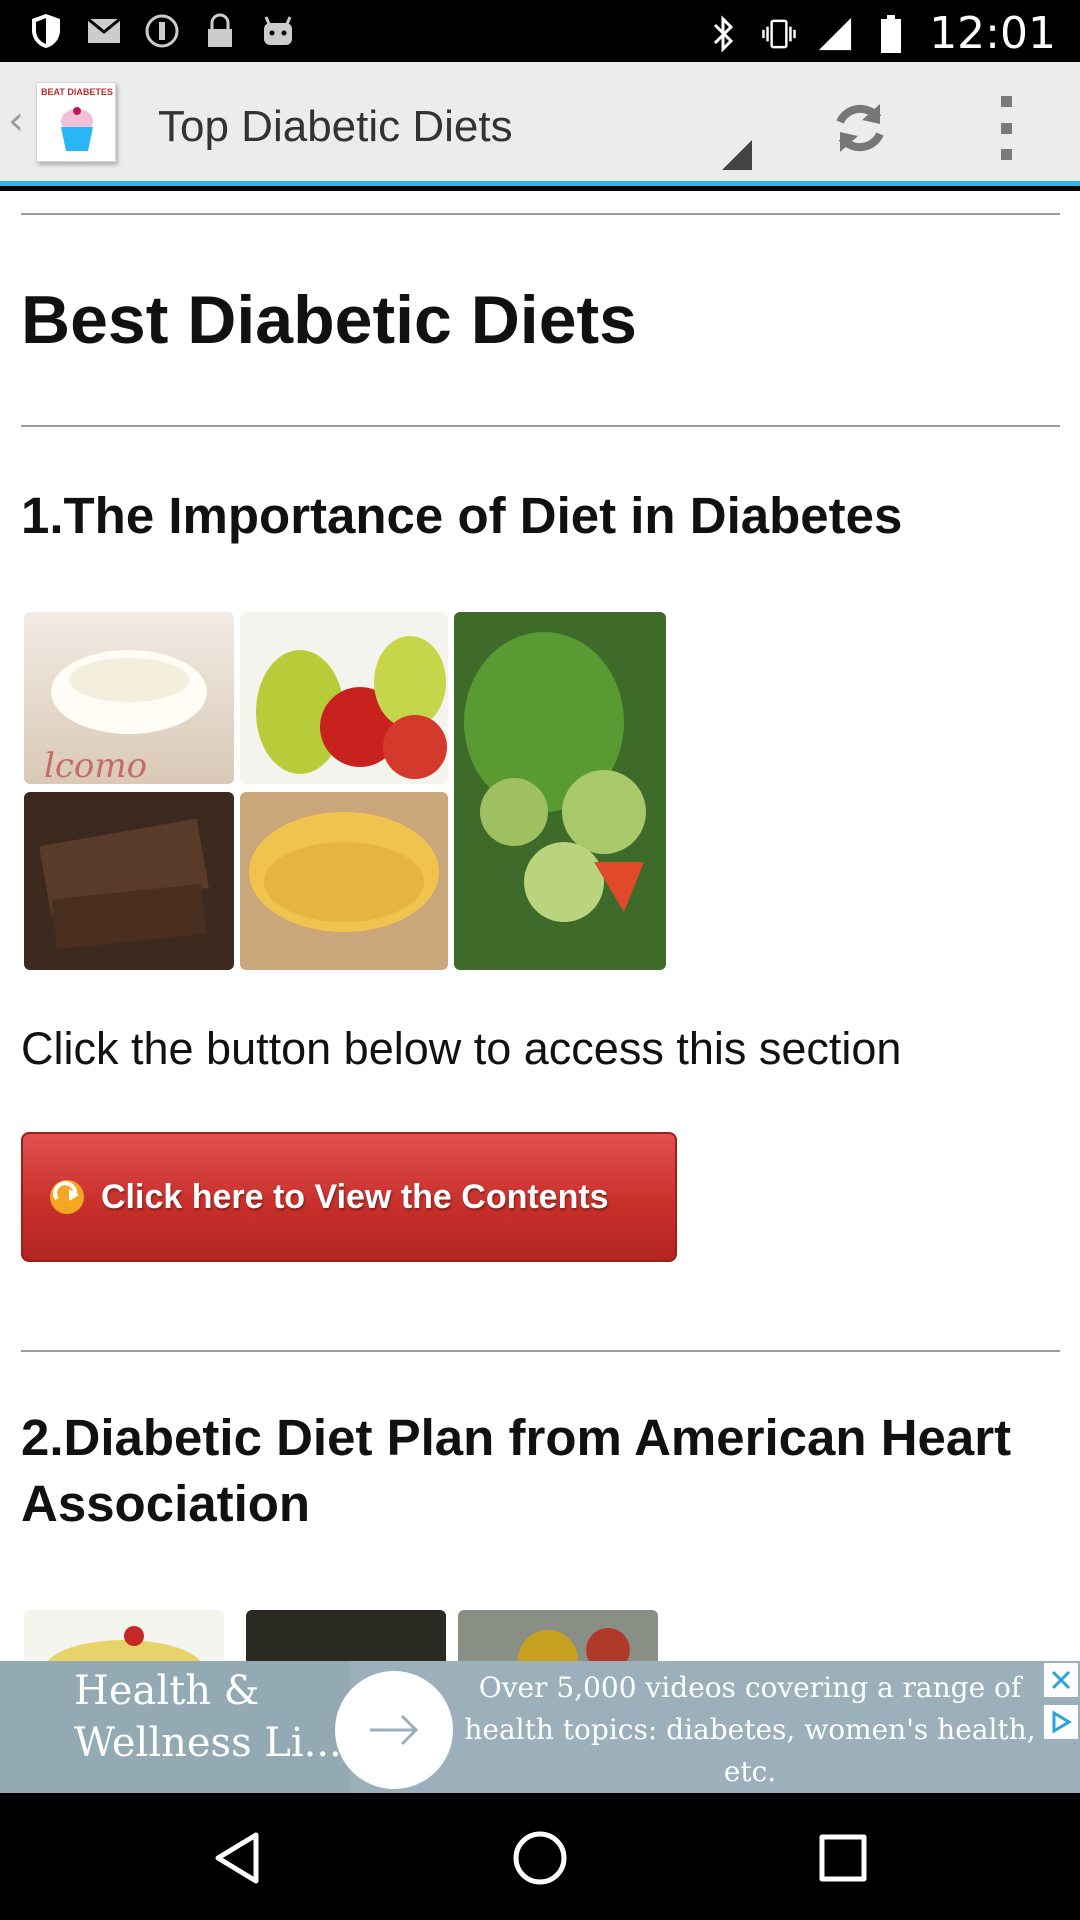 Image resolution: width=1080 pixels, height=1920 pixels. I want to click on chevron-left-icon: ‹, so click(16, 121).